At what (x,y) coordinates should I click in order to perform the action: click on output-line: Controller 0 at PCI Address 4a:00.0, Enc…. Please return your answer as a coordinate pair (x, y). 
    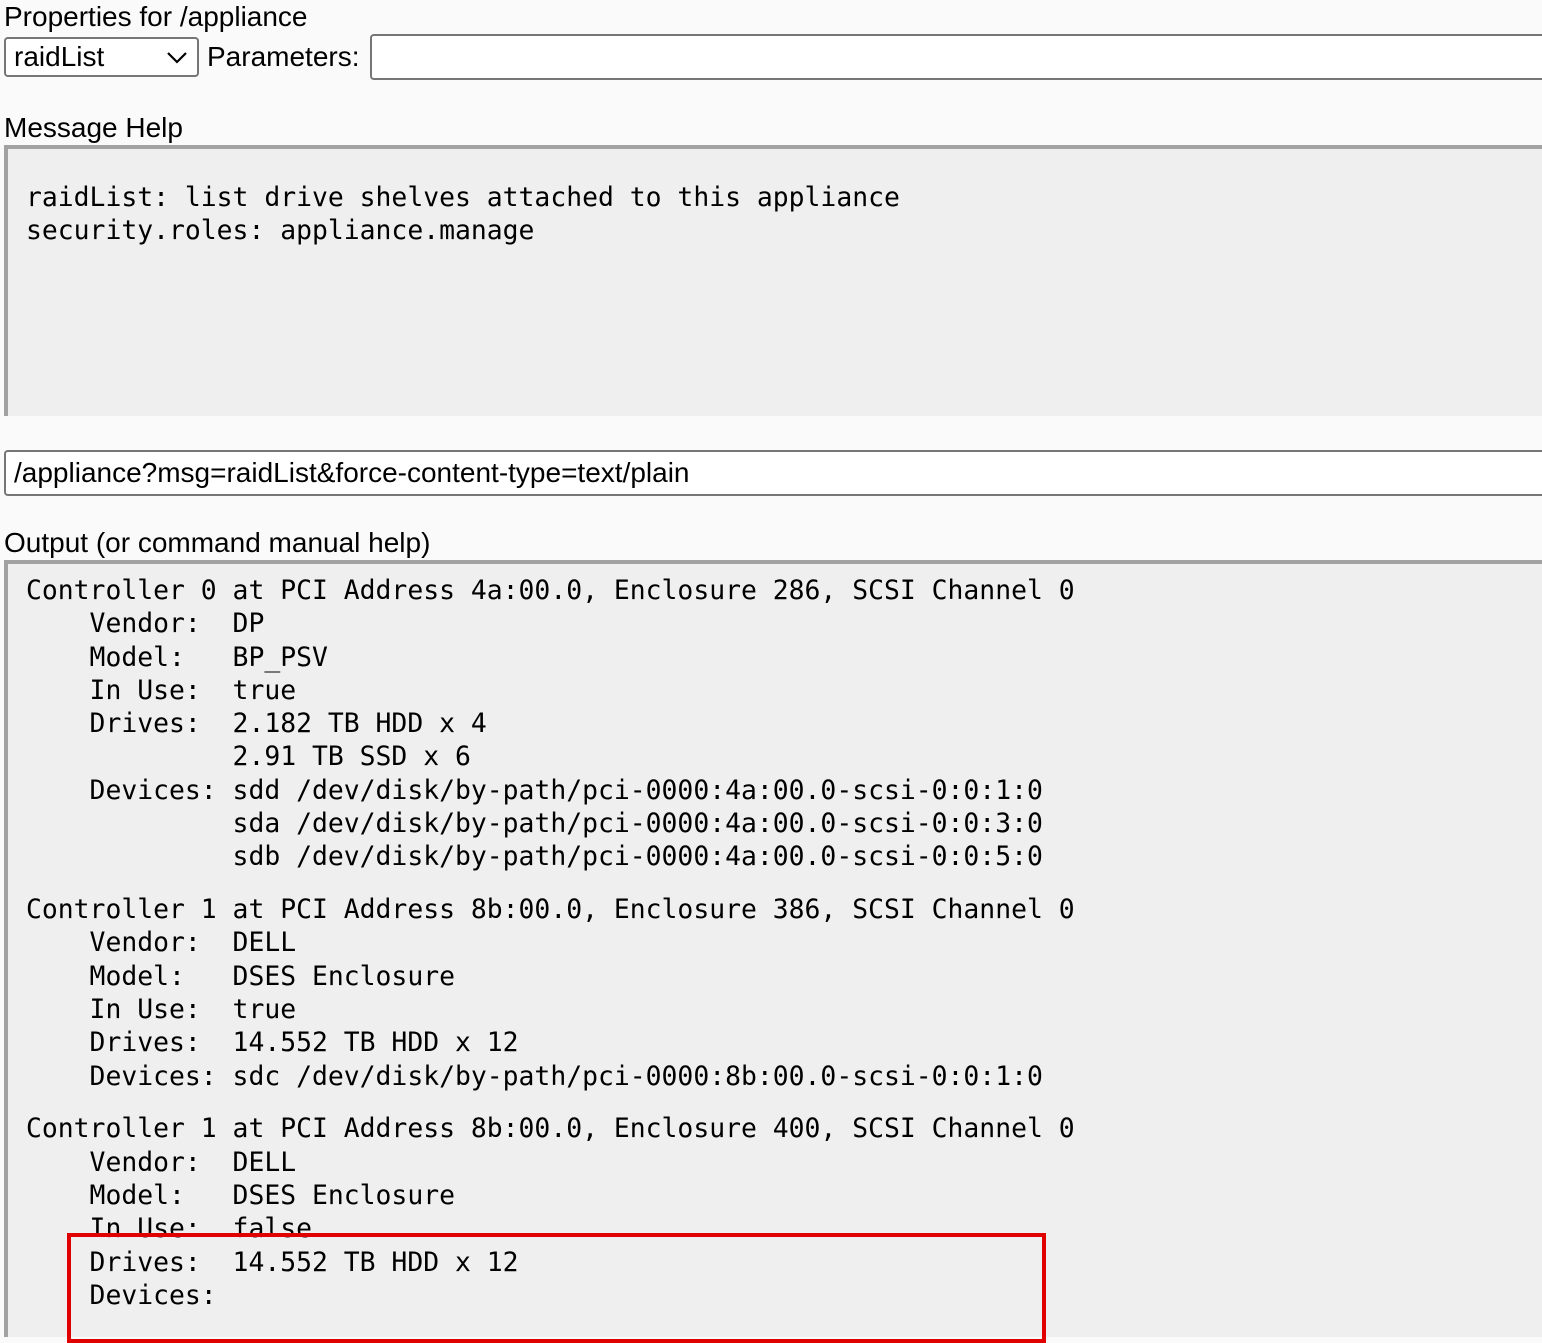
    Looking at the image, I should click on (550, 590).